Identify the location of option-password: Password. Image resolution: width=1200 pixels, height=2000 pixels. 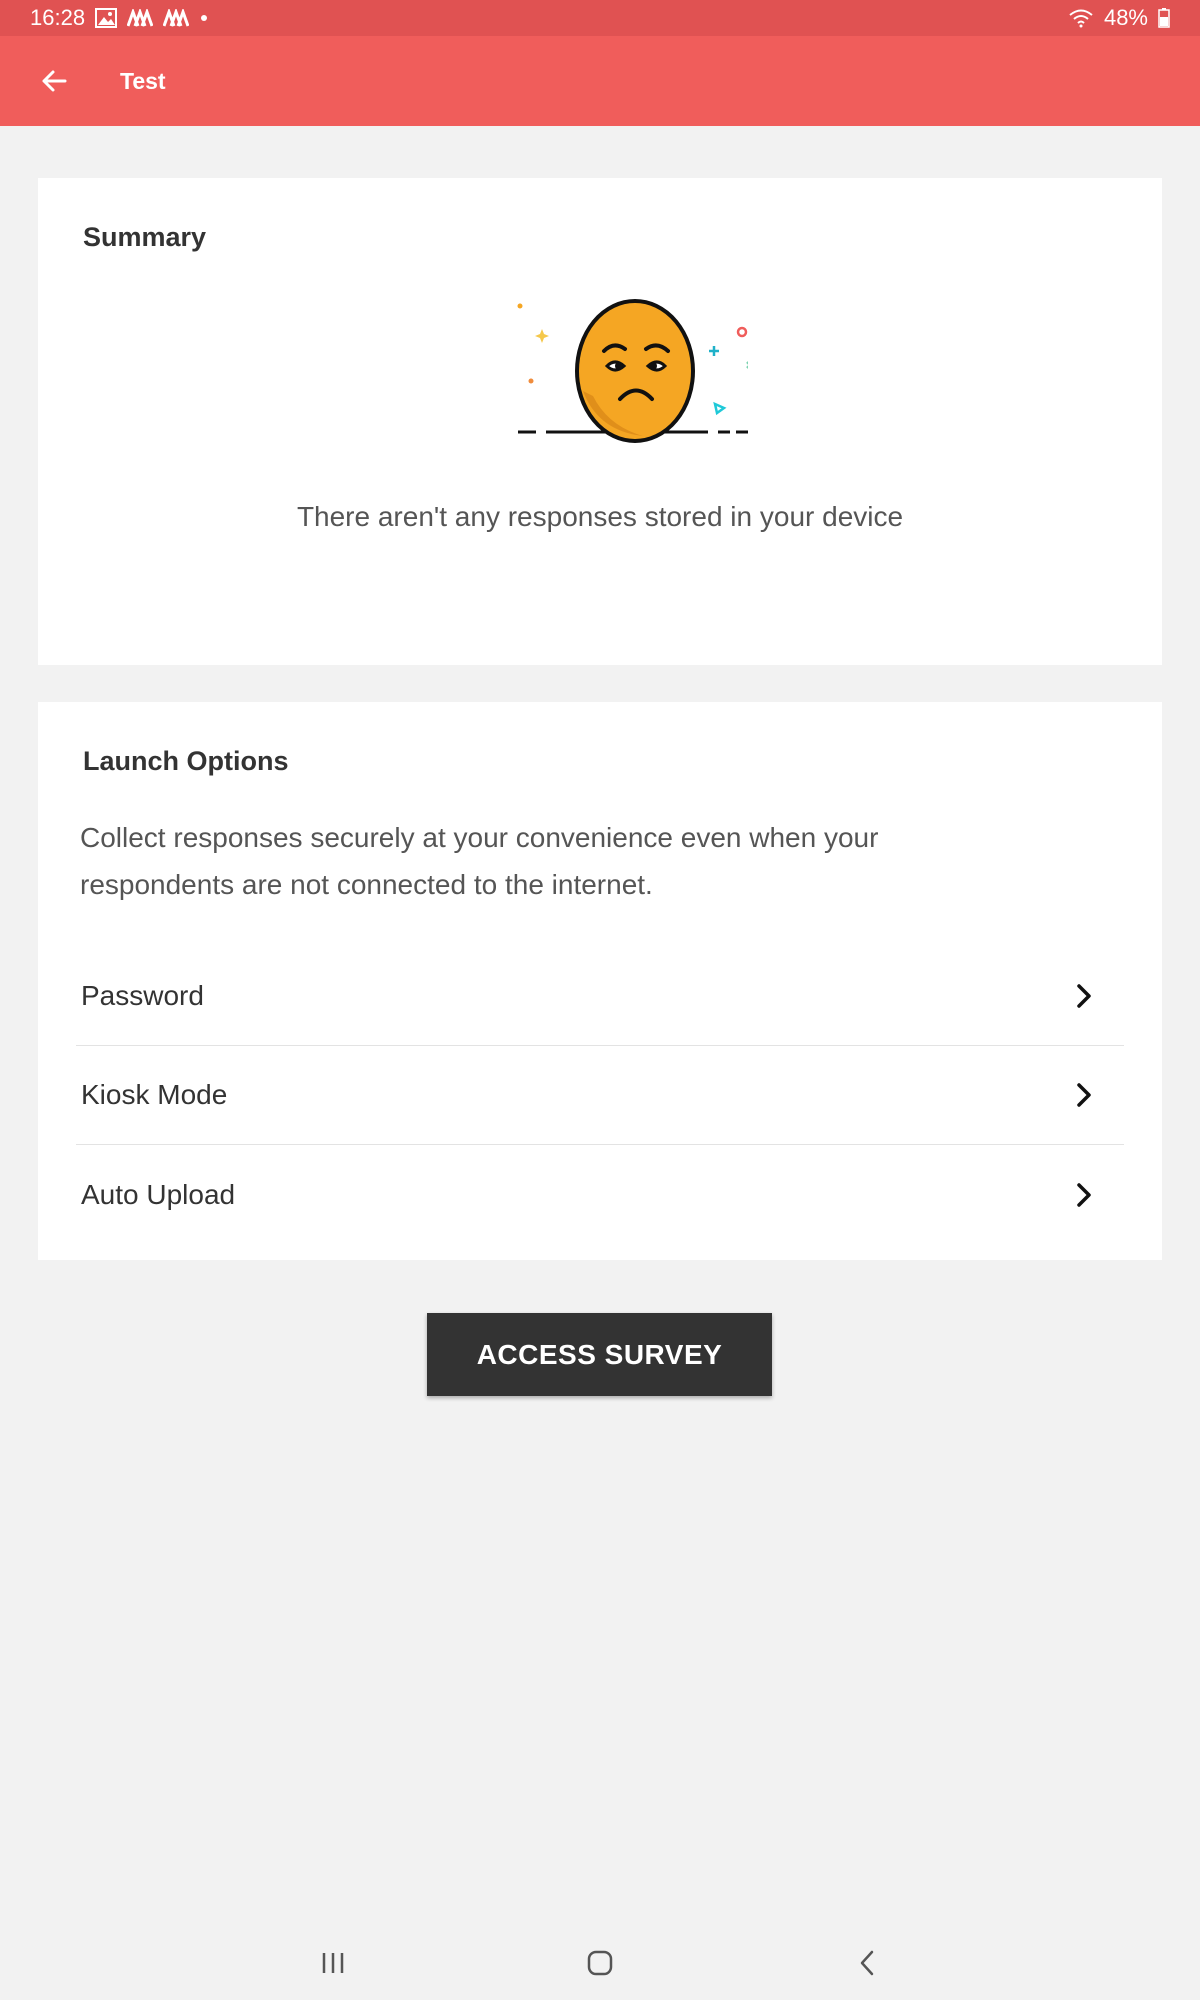
(600, 996).